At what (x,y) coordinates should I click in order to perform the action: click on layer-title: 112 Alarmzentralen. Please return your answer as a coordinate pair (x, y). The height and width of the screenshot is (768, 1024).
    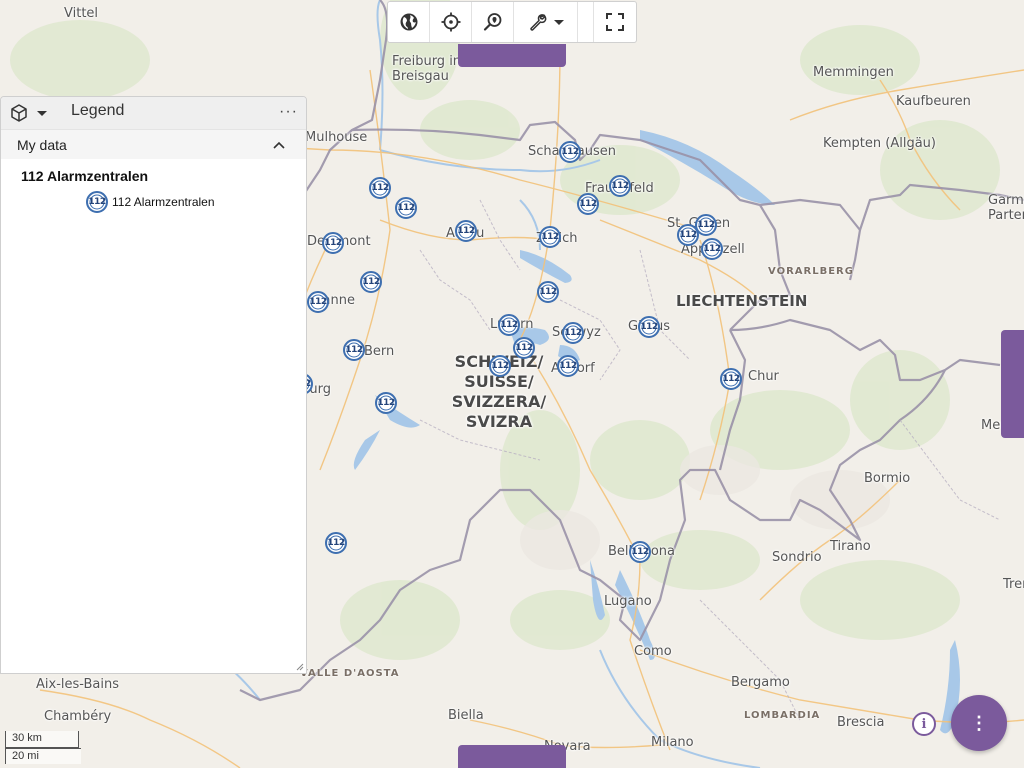
    Looking at the image, I should click on (85, 176).